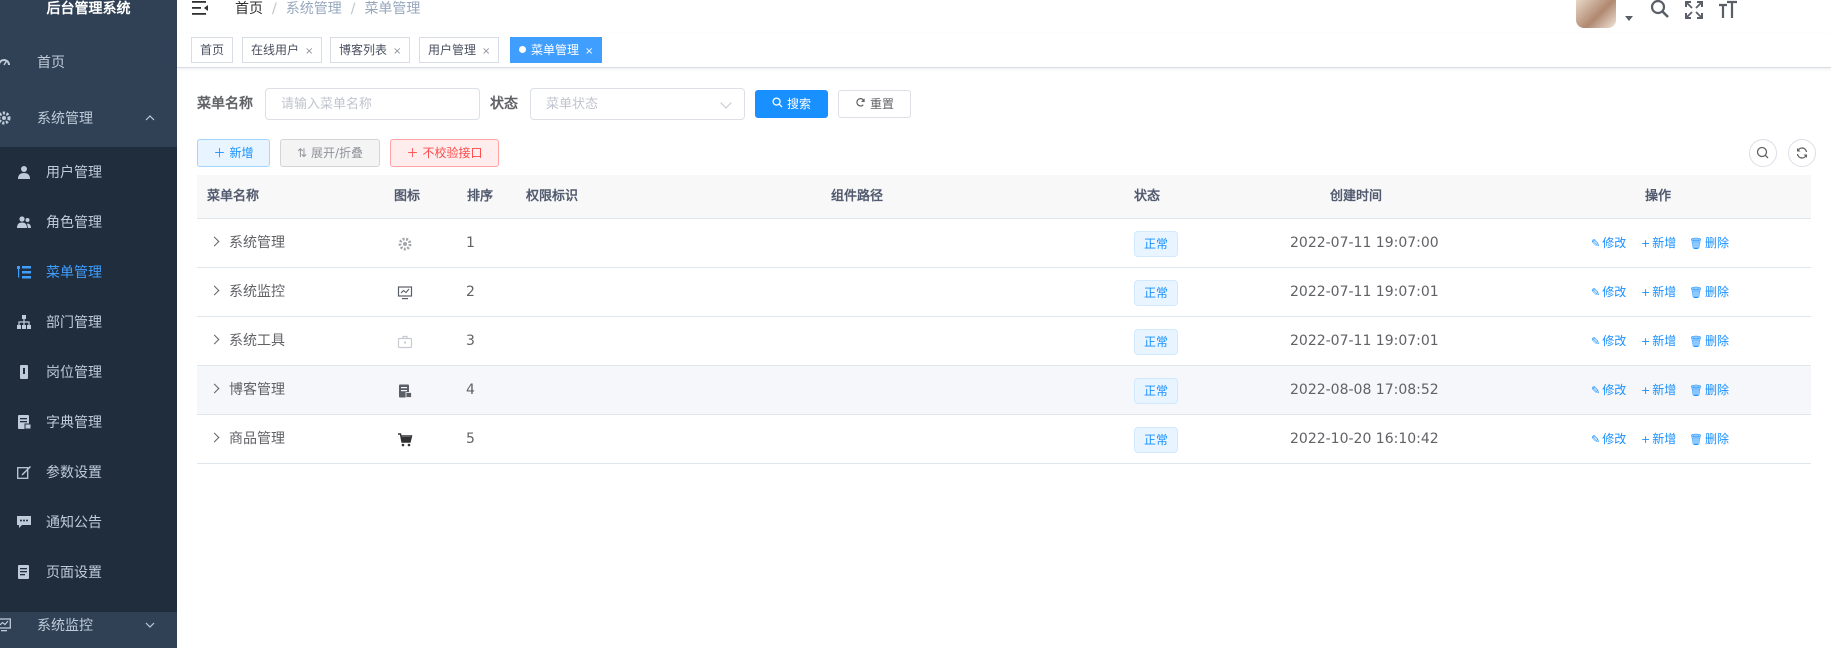 The image size is (1831, 648). What do you see at coordinates (5, 625) in the screenshot?
I see `monitor-icon` at bounding box center [5, 625].